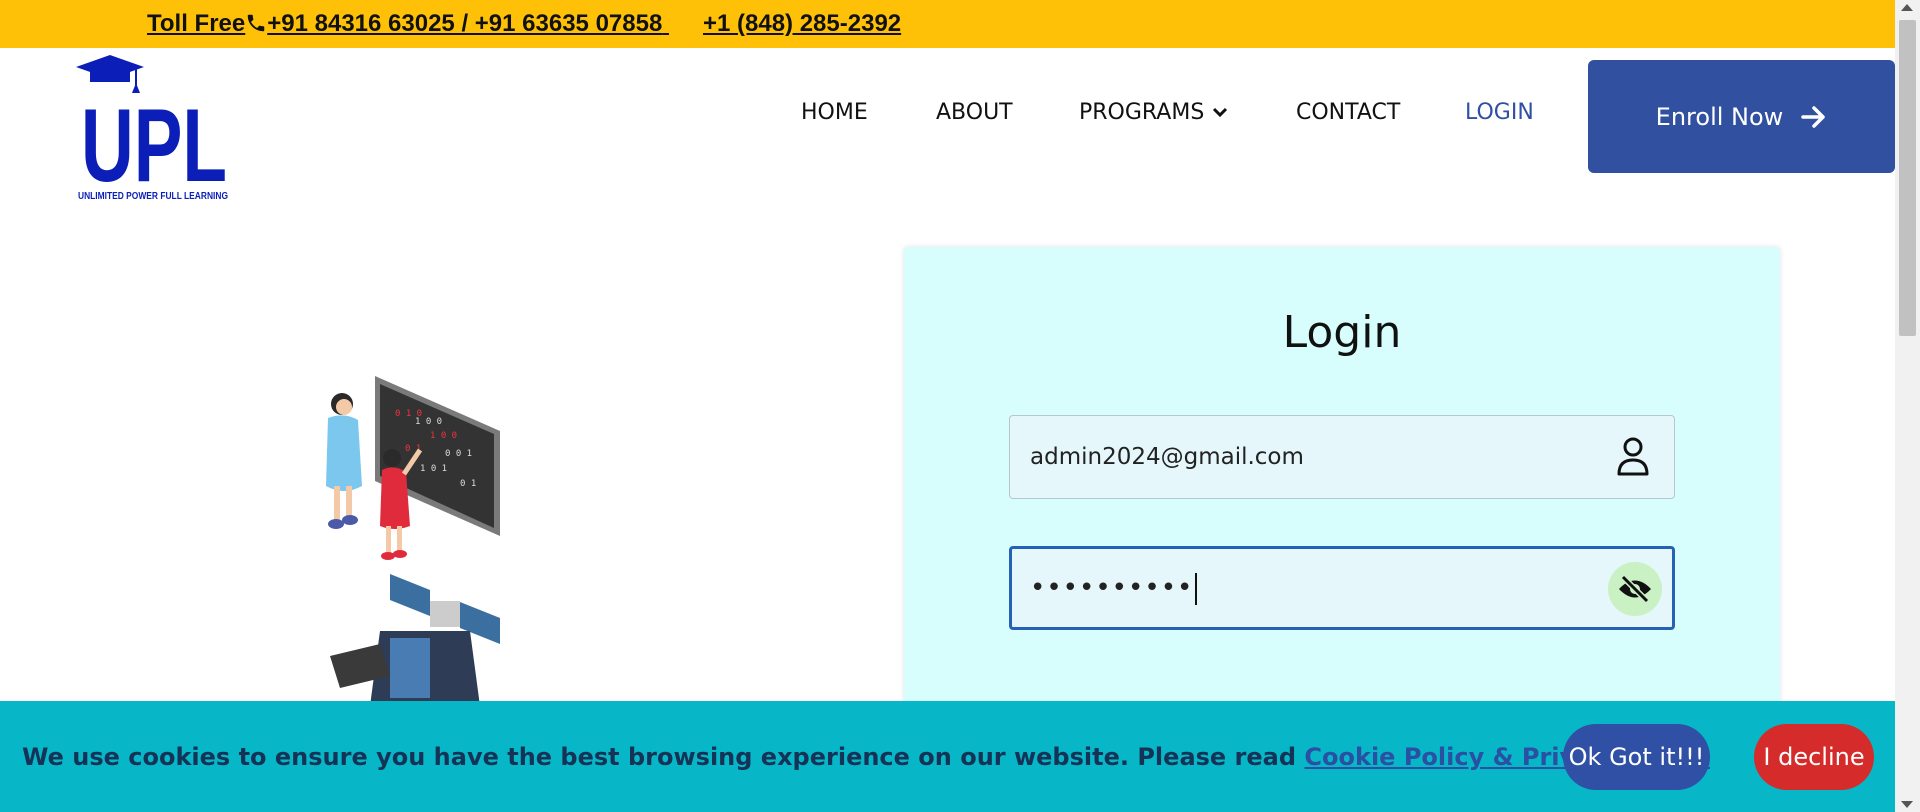 The width and height of the screenshot is (1920, 812). I want to click on arrow-right-icon, so click(1813, 116).